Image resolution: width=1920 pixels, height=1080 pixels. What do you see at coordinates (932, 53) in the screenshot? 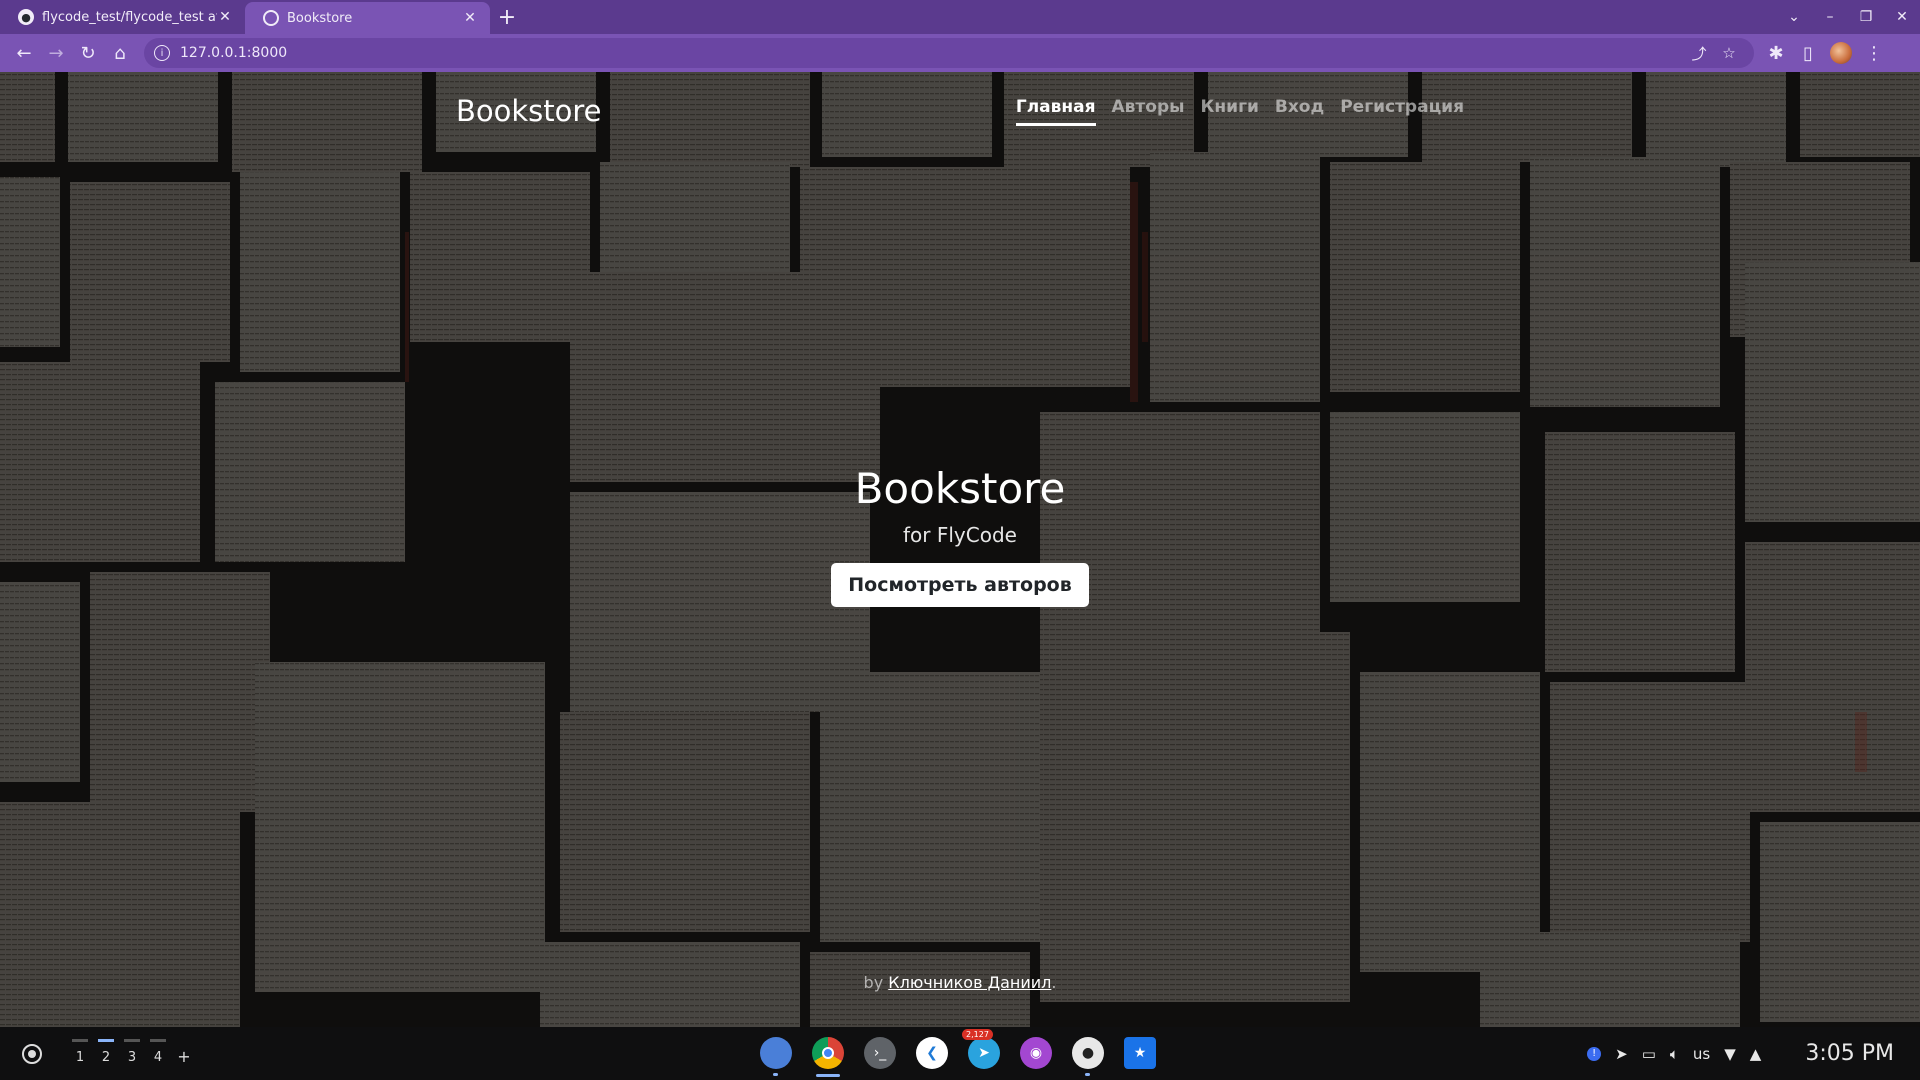
I see `address-text: 127.0.0.1:8000` at bounding box center [932, 53].